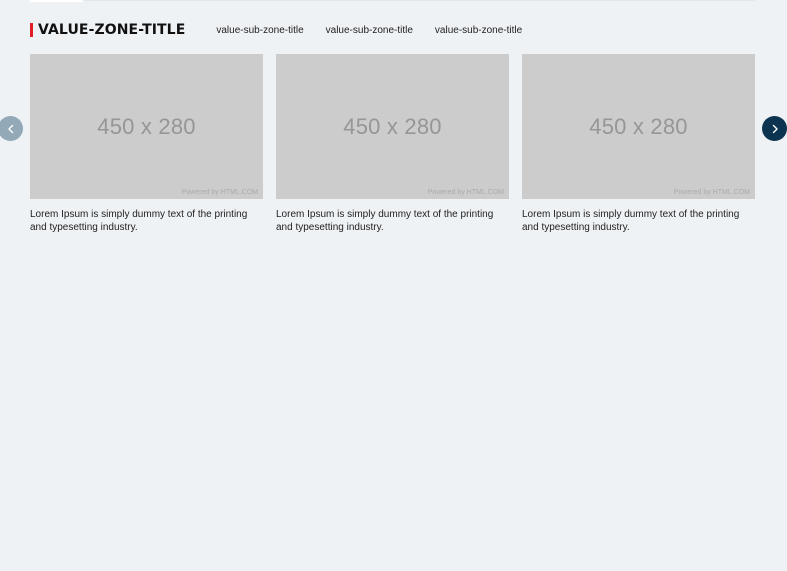  I want to click on carousel-prev-button, so click(11, 128).